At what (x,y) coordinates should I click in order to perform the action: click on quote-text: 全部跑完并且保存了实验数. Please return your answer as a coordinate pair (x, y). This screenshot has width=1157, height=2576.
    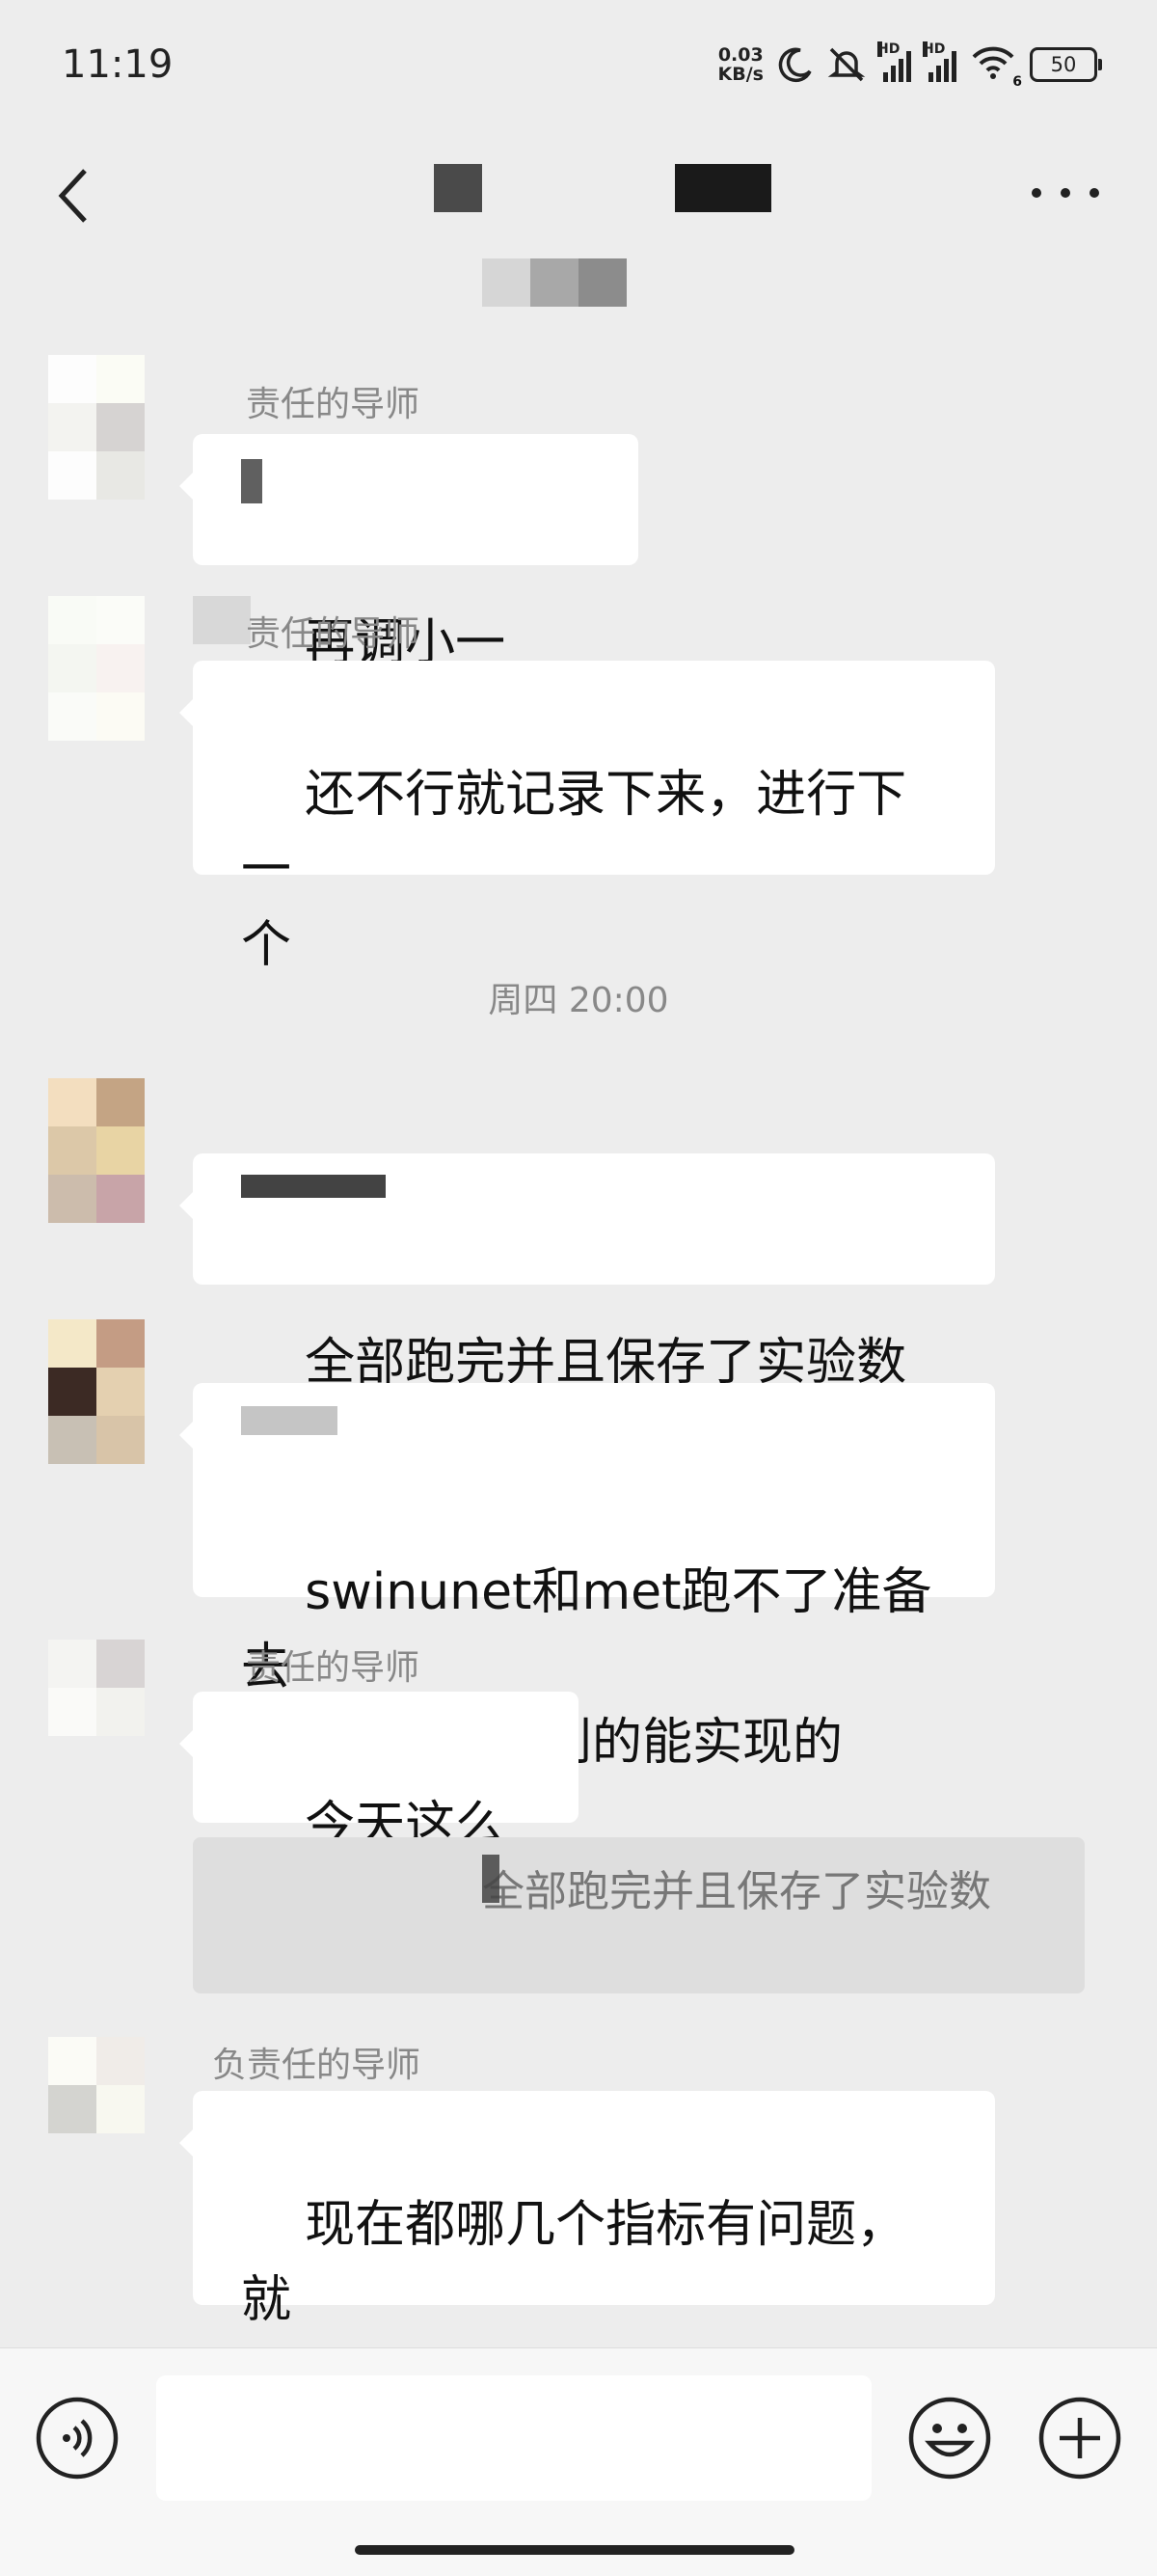
    Looking at the image, I should click on (736, 1891).